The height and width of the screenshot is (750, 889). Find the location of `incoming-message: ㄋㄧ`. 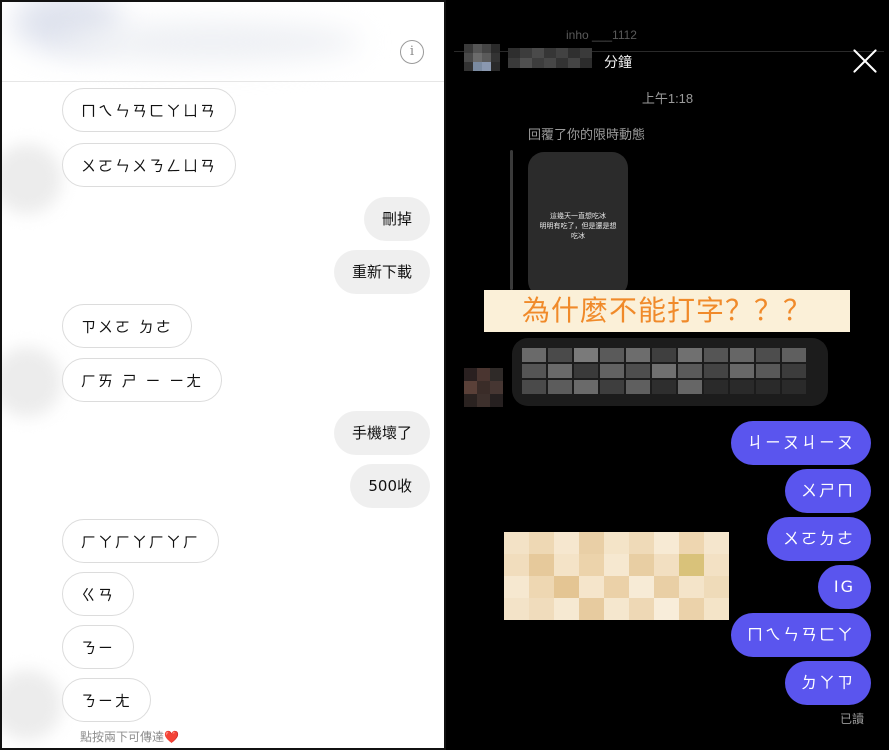

incoming-message: ㄋㄧ is located at coordinates (98, 647).